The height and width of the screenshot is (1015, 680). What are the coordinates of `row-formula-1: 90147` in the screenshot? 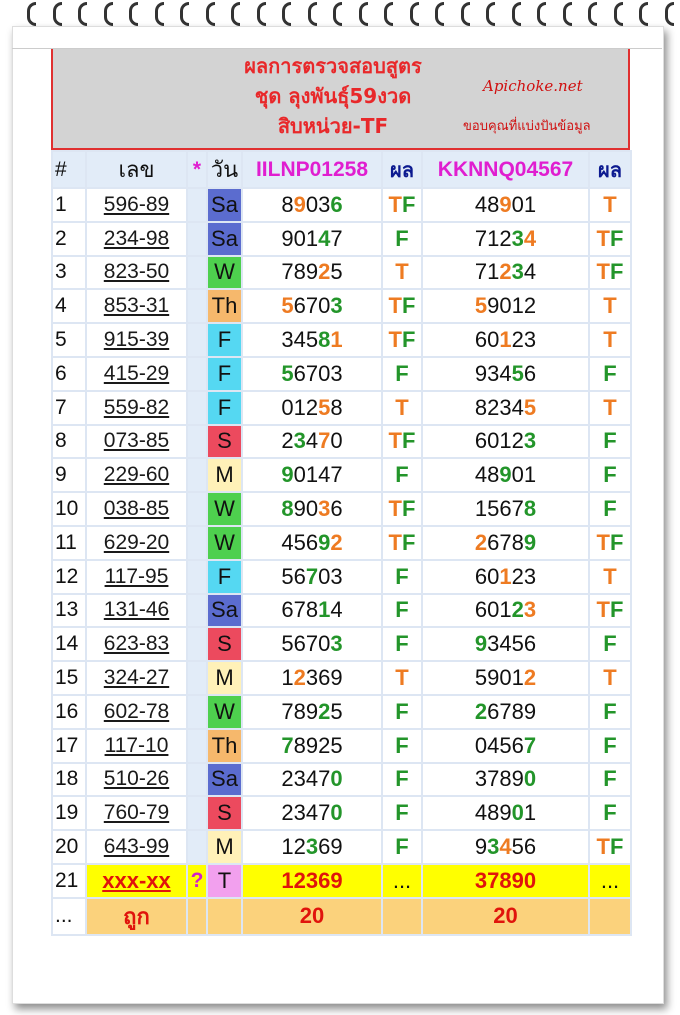 It's located at (312, 238).